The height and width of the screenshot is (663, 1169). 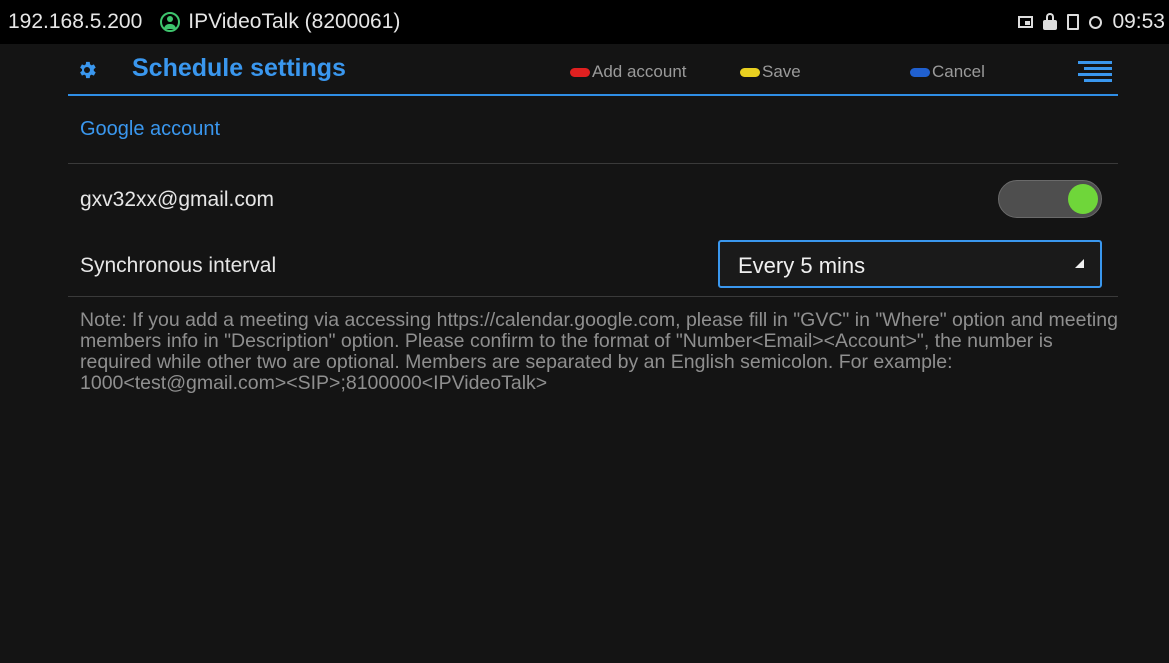 I want to click on cancel-button: Cancel, so click(x=947, y=72).